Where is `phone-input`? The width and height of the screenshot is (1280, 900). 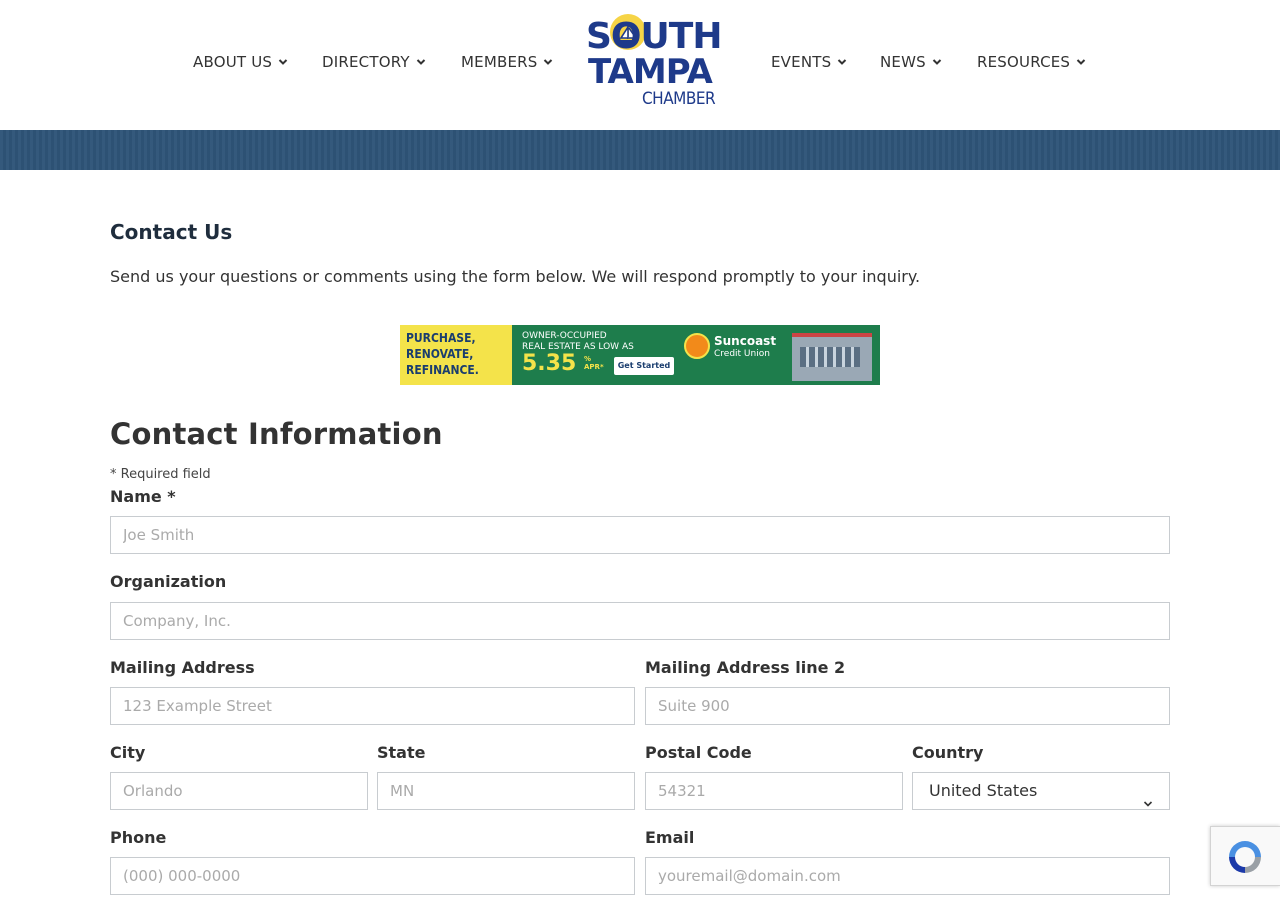
phone-input is located at coordinates (372, 876).